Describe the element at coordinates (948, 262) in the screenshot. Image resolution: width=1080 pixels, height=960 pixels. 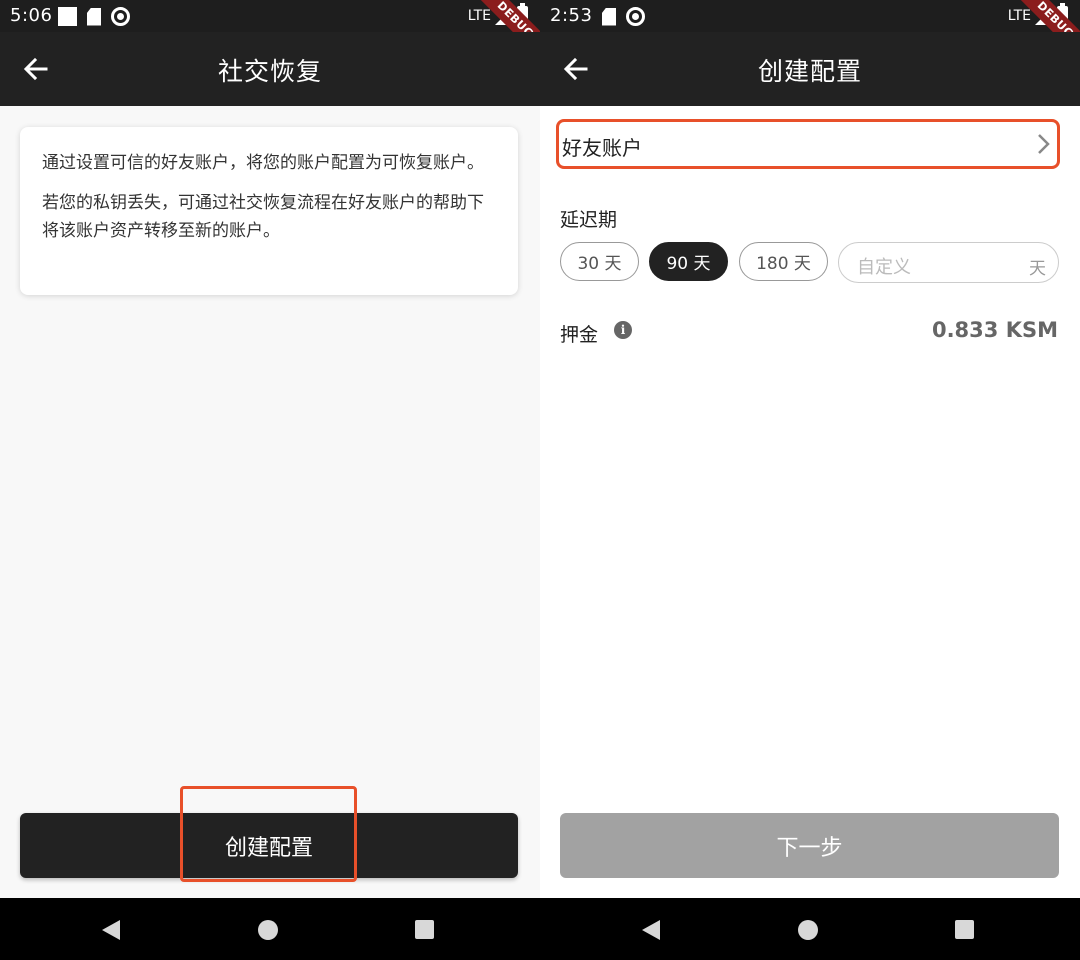
I see `custom-delay-input: 自定义 天` at that location.